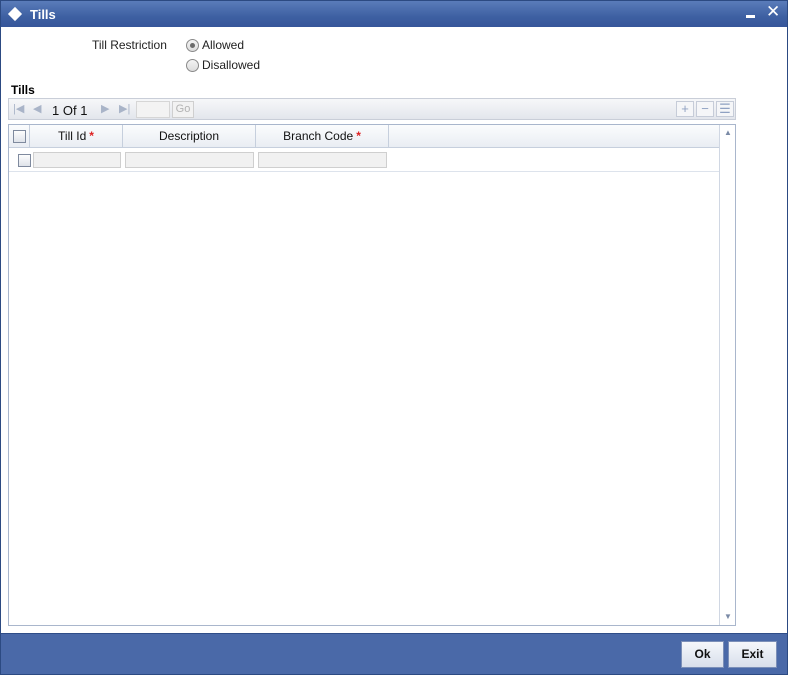 The width and height of the screenshot is (788, 675). I want to click on allowed-radio-option: Allowed, so click(215, 45).